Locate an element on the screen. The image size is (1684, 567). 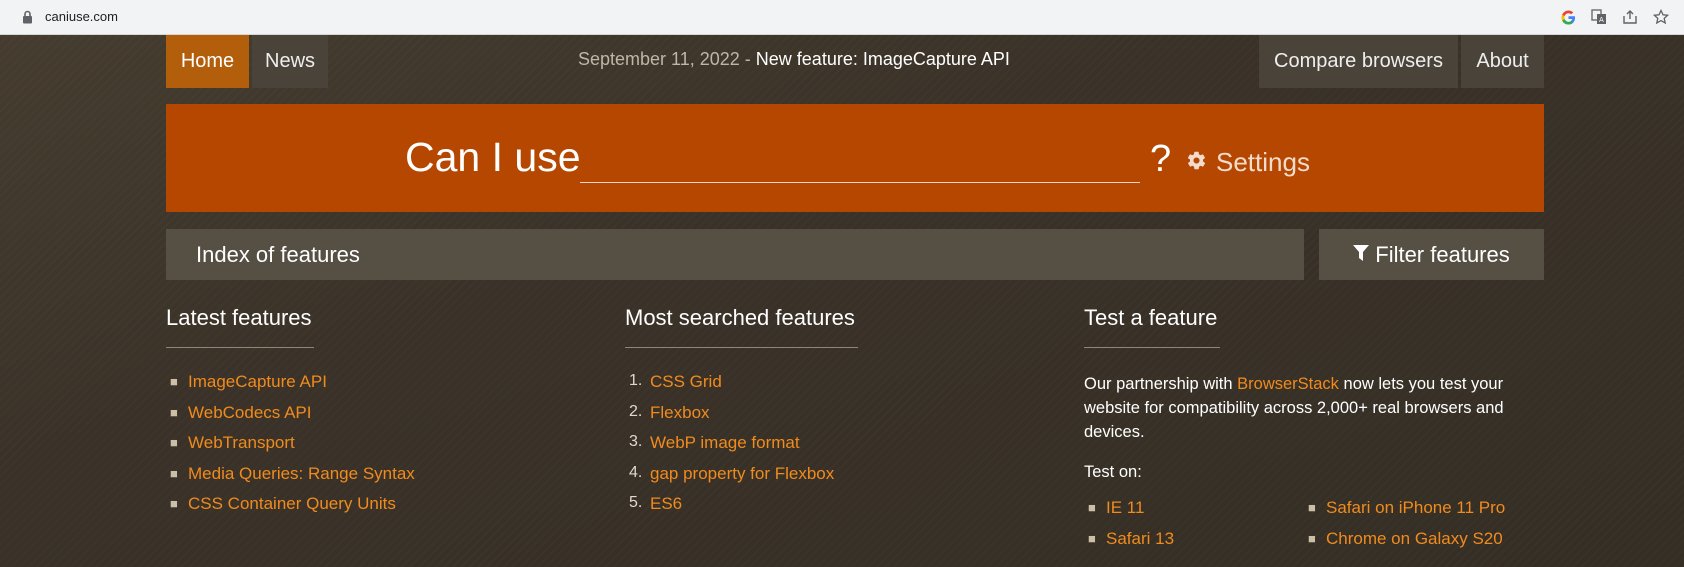
most-searched-link: CSS Grid is located at coordinates (686, 382).